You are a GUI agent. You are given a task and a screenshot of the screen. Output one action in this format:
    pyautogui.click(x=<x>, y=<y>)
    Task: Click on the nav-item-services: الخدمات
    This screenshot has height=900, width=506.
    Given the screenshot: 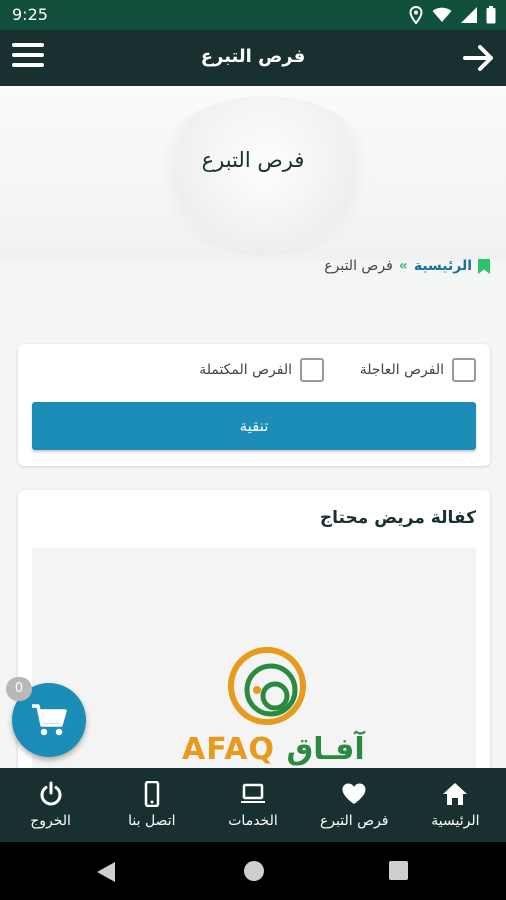 What is the action you would take?
    pyautogui.click(x=252, y=805)
    